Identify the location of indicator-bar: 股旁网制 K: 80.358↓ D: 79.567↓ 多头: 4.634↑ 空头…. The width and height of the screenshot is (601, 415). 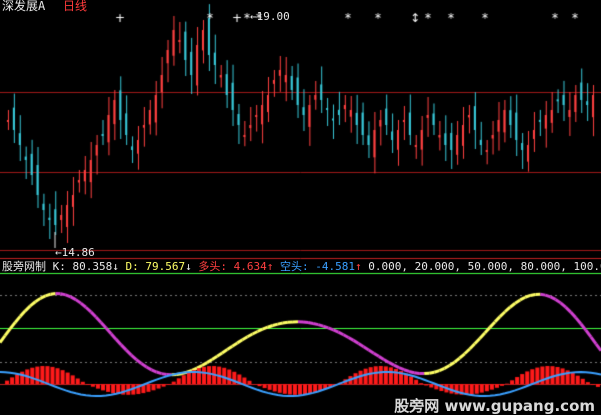
(301, 266).